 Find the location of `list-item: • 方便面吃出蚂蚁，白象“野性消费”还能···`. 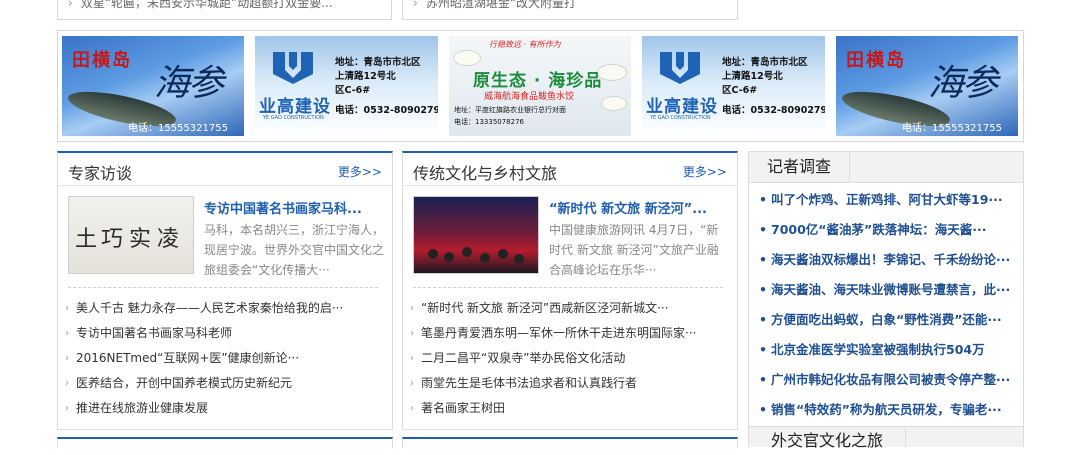

list-item: • 方便面吃出蚂蚁，白象“野性消费”还能··· is located at coordinates (886, 320).